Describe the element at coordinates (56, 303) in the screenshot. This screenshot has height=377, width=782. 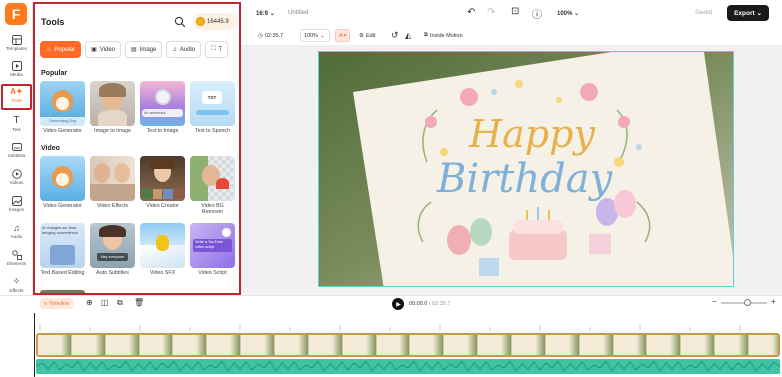
I see `timeline-toggle-button: ≡ Timeline` at that location.